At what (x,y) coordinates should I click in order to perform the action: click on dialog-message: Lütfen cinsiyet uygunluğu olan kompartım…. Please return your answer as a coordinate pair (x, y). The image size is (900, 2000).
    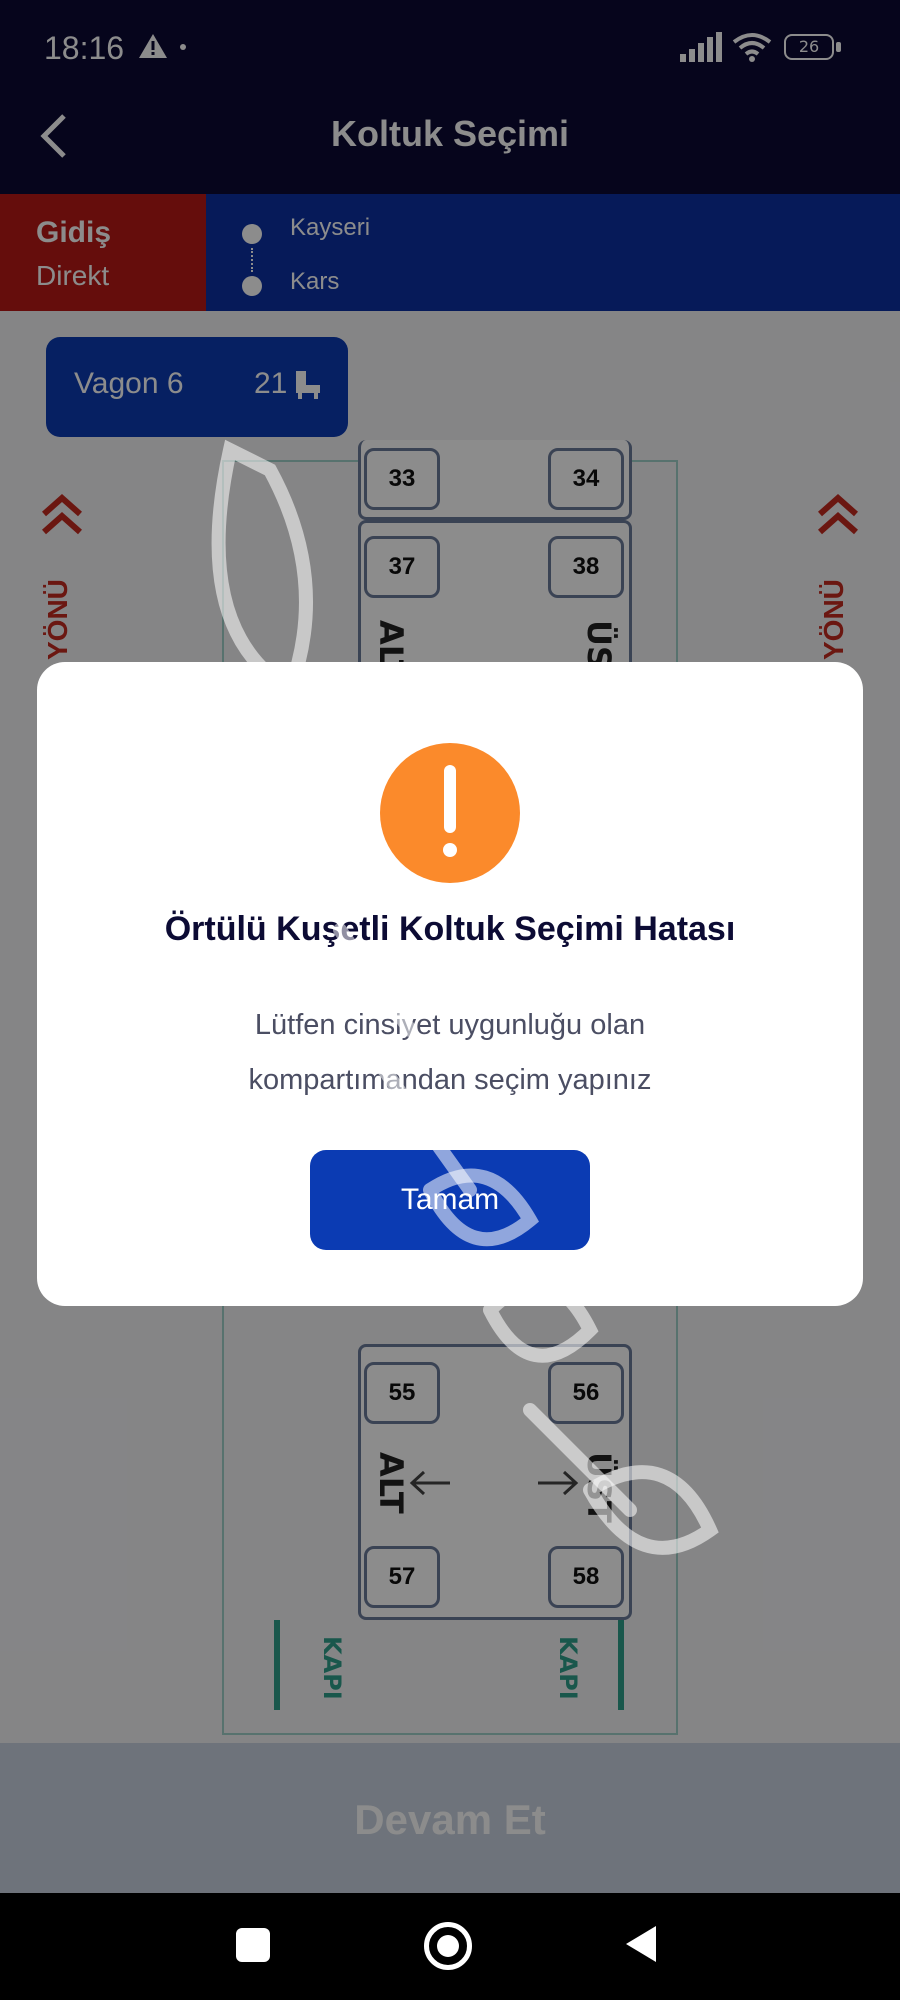
    Looking at the image, I should click on (450, 1053).